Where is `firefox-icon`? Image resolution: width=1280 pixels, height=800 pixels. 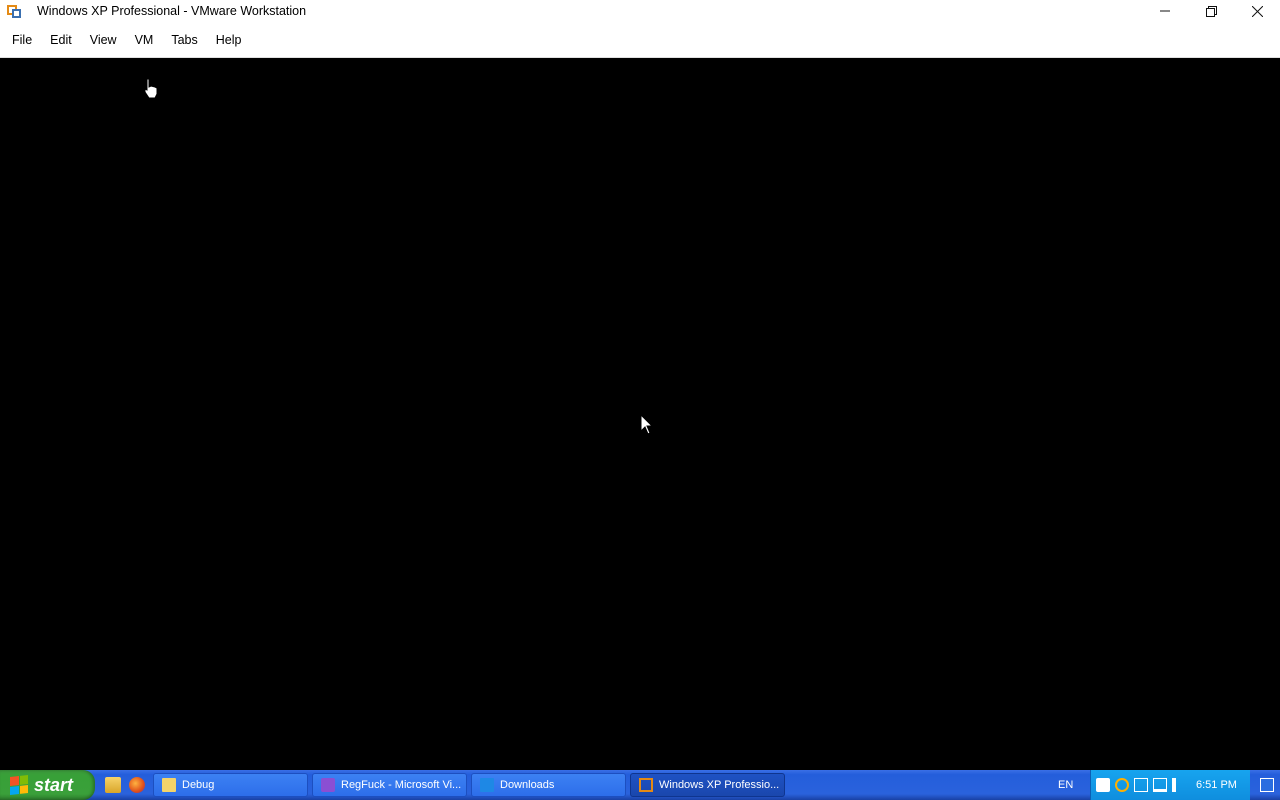 firefox-icon is located at coordinates (137, 785).